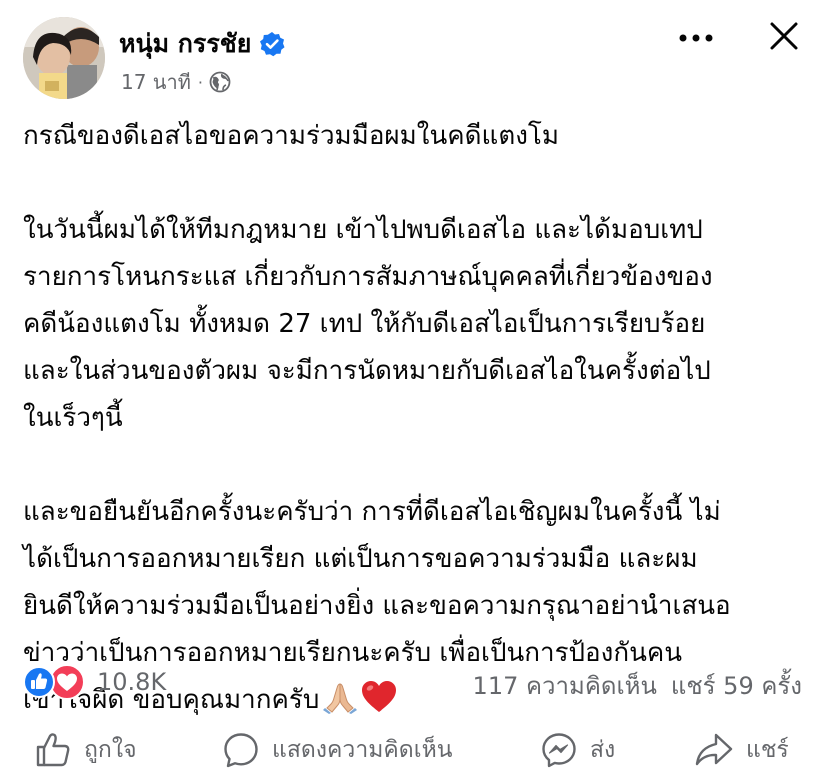  Describe the element at coordinates (132, 682) in the screenshot. I see `reaction-count: 10.8K` at that location.